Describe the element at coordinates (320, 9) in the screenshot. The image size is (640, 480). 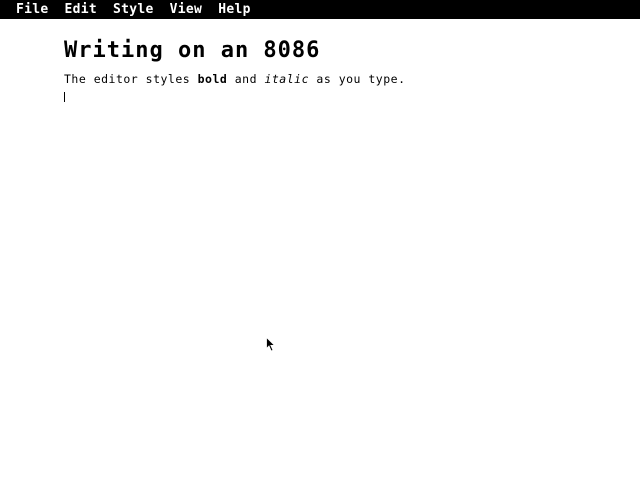
I see `menu-bar: File Edit Style View Help` at that location.